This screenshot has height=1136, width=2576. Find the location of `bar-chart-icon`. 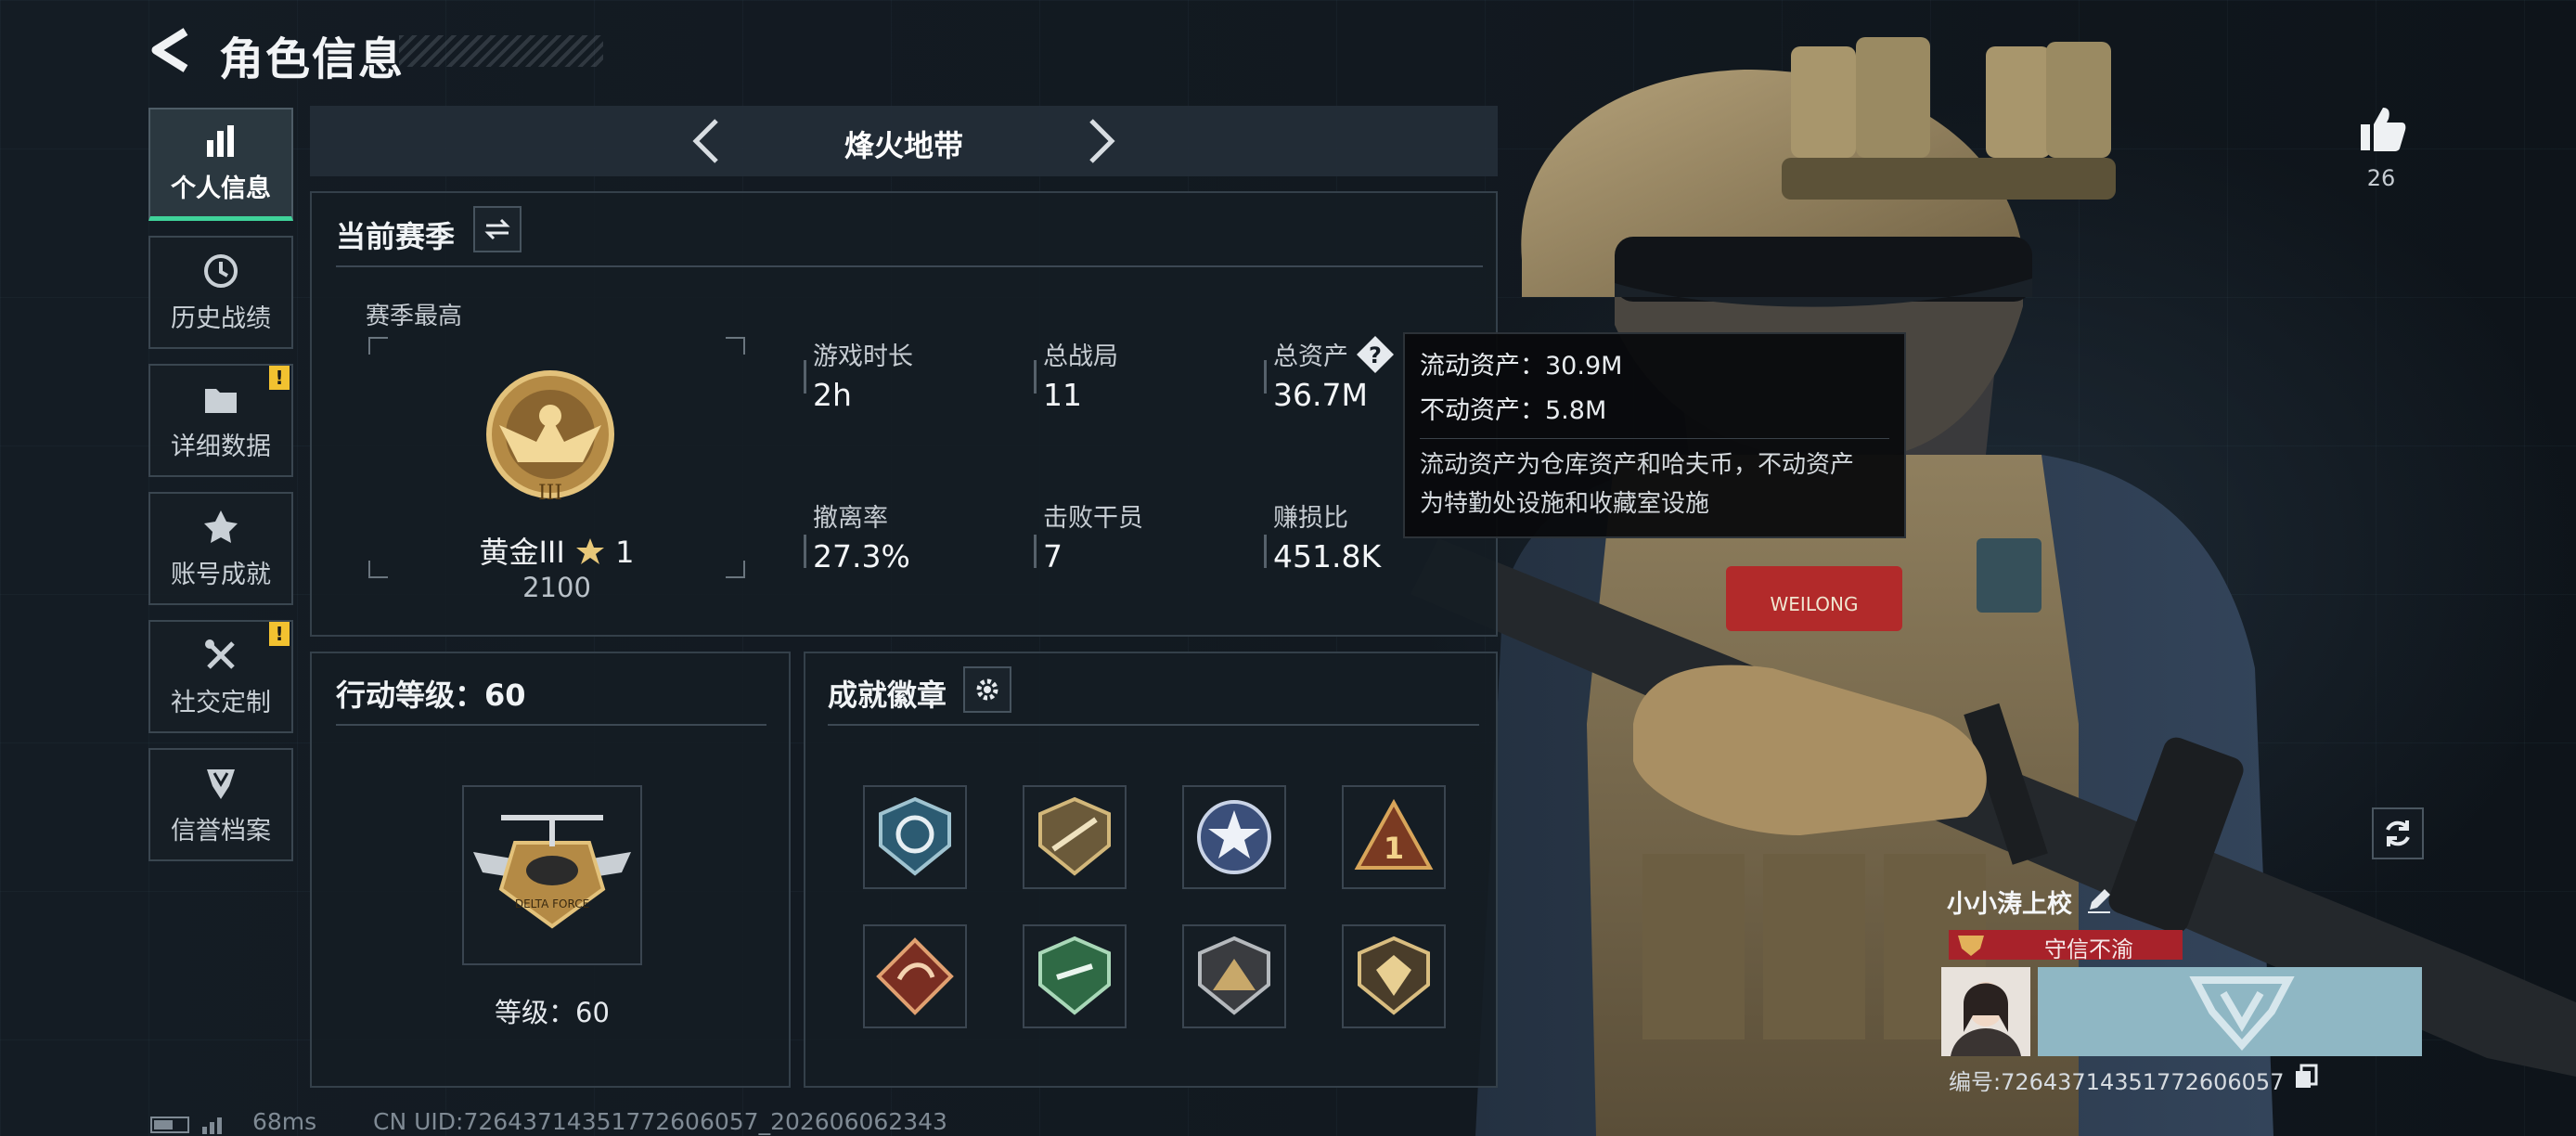

bar-chart-icon is located at coordinates (220, 141).